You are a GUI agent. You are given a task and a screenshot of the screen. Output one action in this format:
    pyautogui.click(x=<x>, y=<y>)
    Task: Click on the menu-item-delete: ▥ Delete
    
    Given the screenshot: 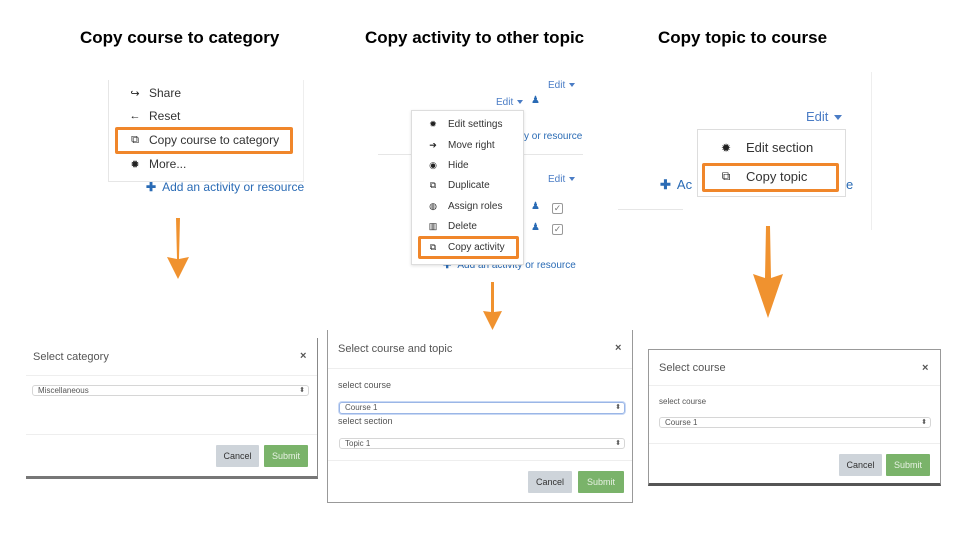 What is the action you would take?
    pyautogui.click(x=452, y=226)
    